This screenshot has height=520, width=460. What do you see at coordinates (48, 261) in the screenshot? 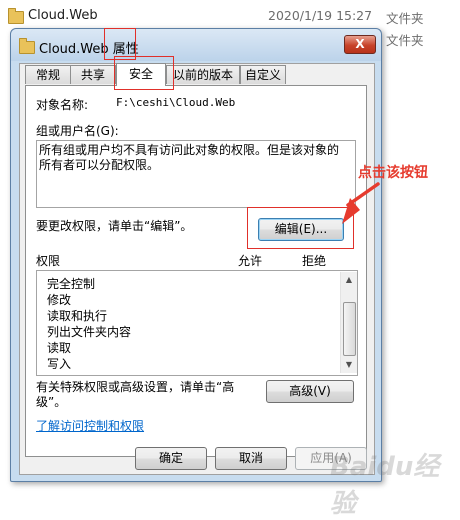
I see `permissions-label: 权限` at bounding box center [48, 261].